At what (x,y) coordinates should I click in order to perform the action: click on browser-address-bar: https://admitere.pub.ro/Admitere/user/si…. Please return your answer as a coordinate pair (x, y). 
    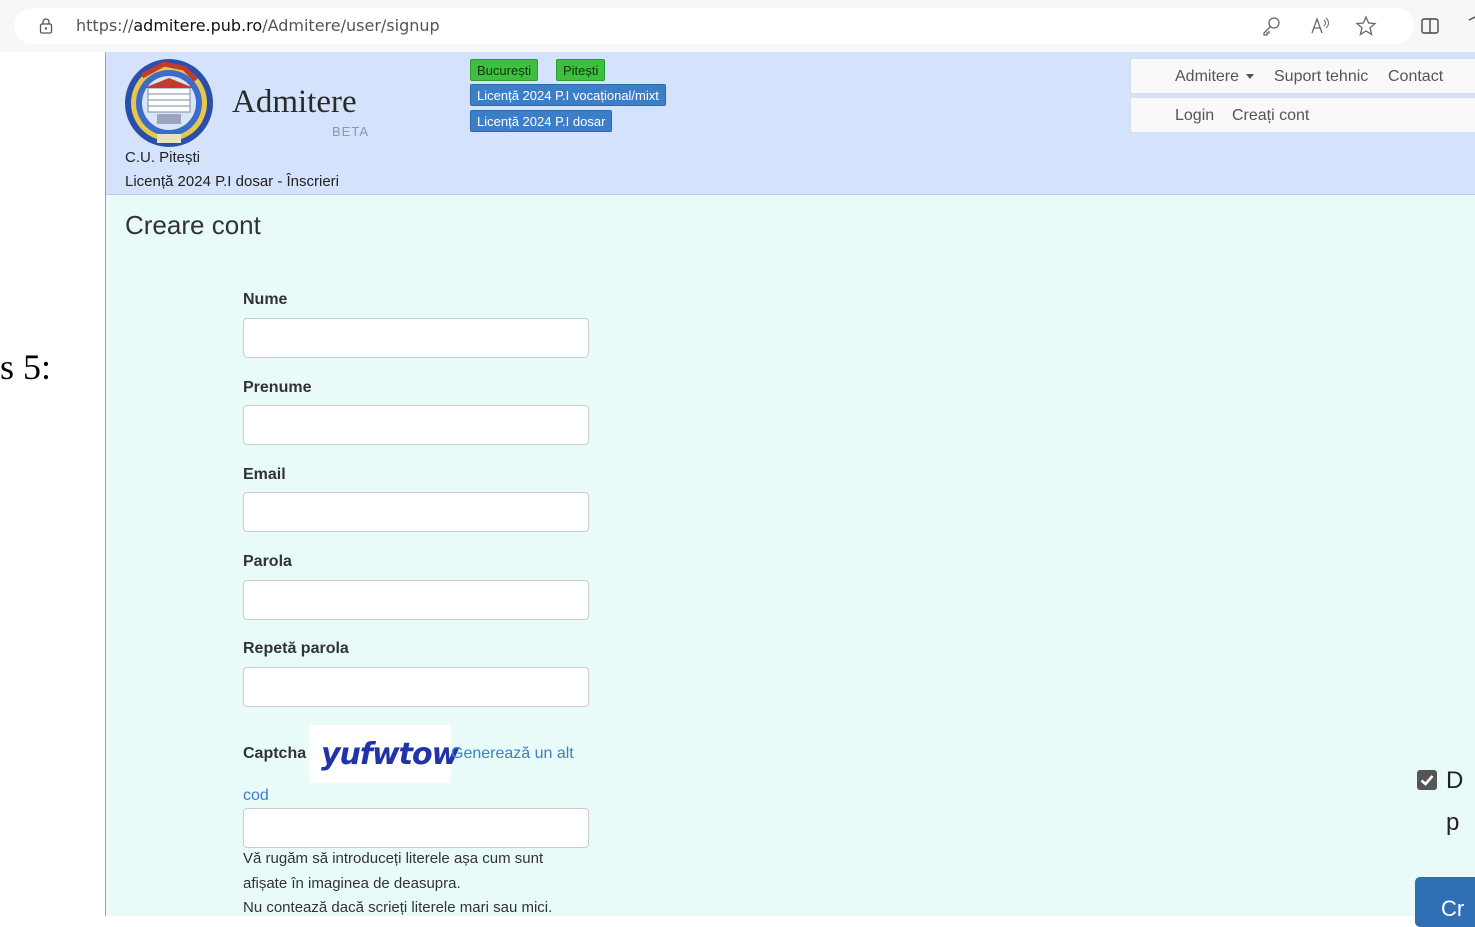
    Looking at the image, I should click on (737, 26).